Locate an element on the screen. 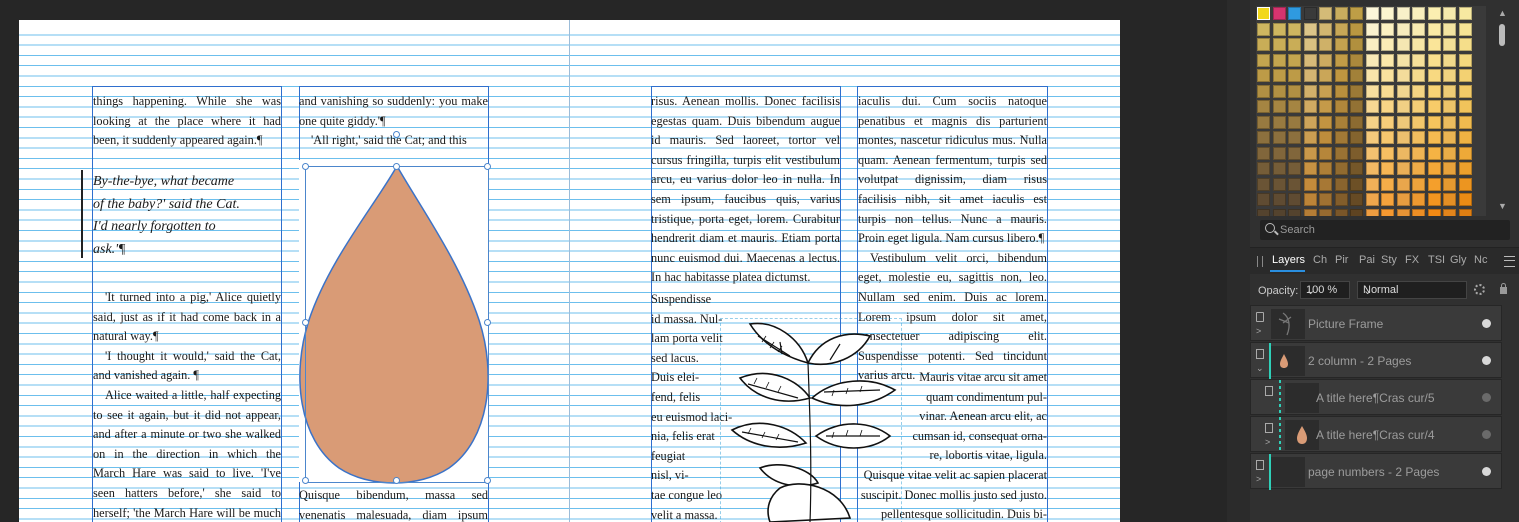 The height and width of the screenshot is (522, 1519). layer-row: A title here¶Cras cur/5 is located at coordinates (1376, 397).